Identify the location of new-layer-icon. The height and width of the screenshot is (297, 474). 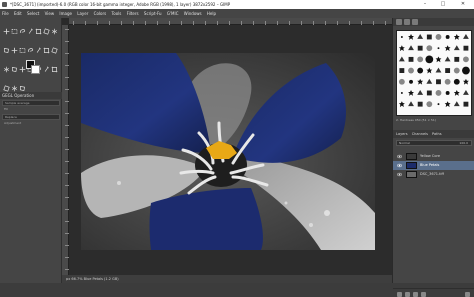
(399, 294).